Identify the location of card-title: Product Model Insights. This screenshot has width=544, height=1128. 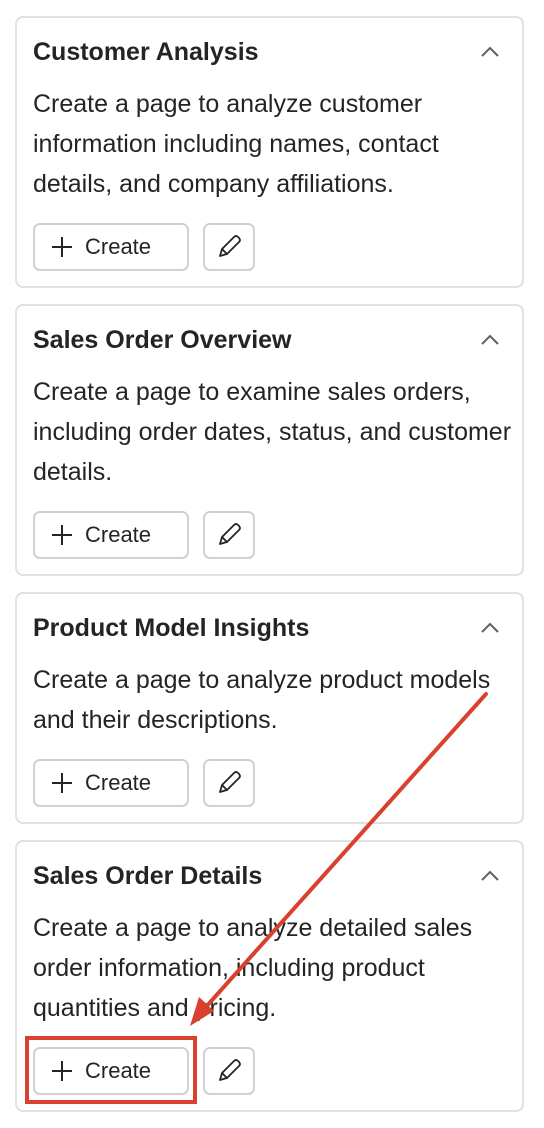
(171, 628).